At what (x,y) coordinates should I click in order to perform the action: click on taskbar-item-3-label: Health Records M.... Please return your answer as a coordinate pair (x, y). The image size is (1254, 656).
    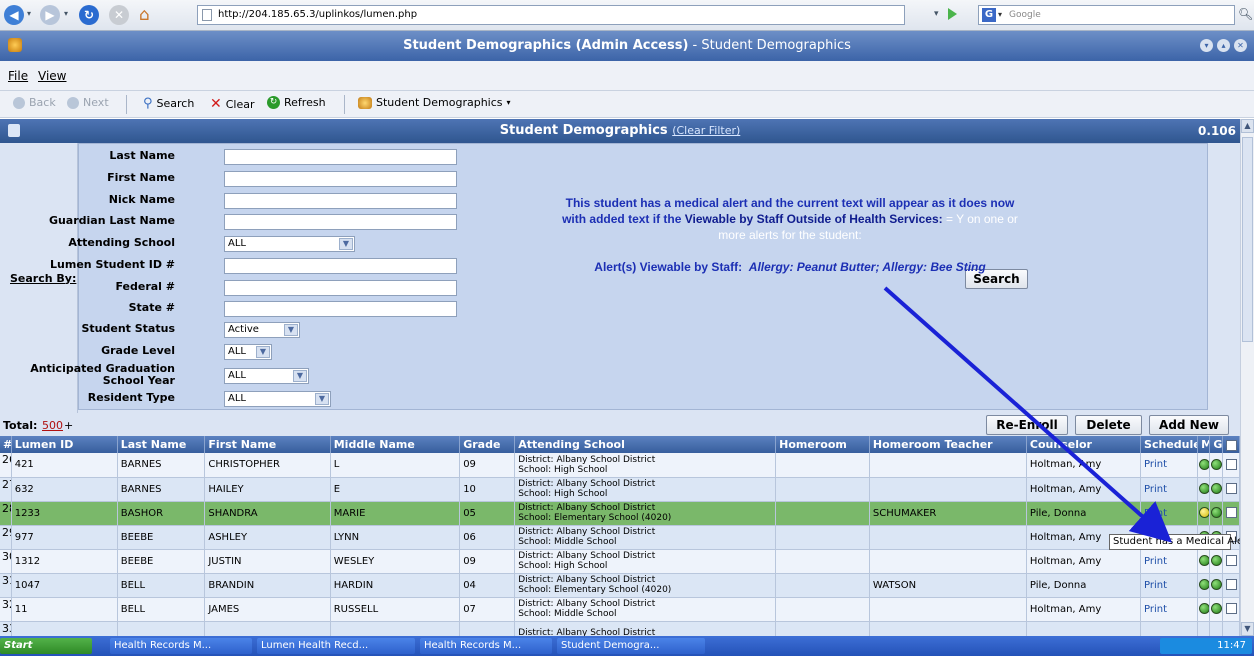
    Looking at the image, I should click on (473, 645).